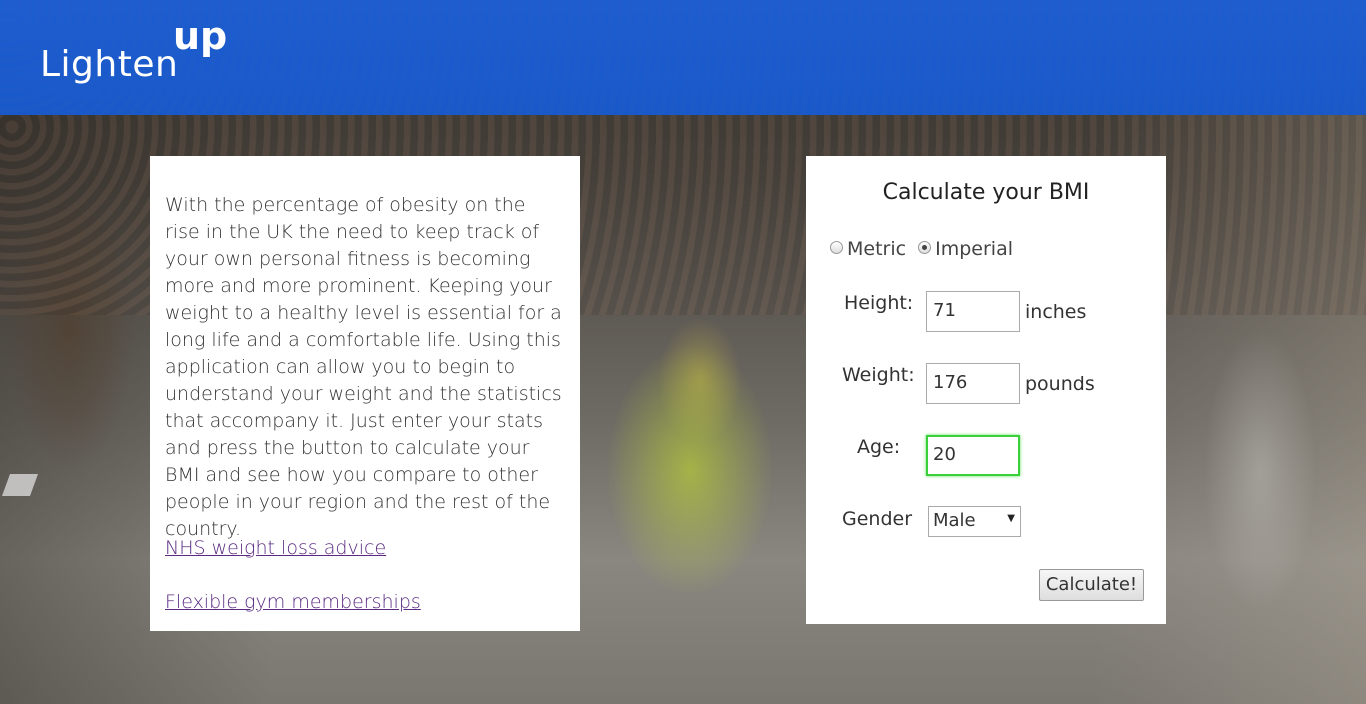  Describe the element at coordinates (878, 375) in the screenshot. I see `weight-label: Weight:` at that location.